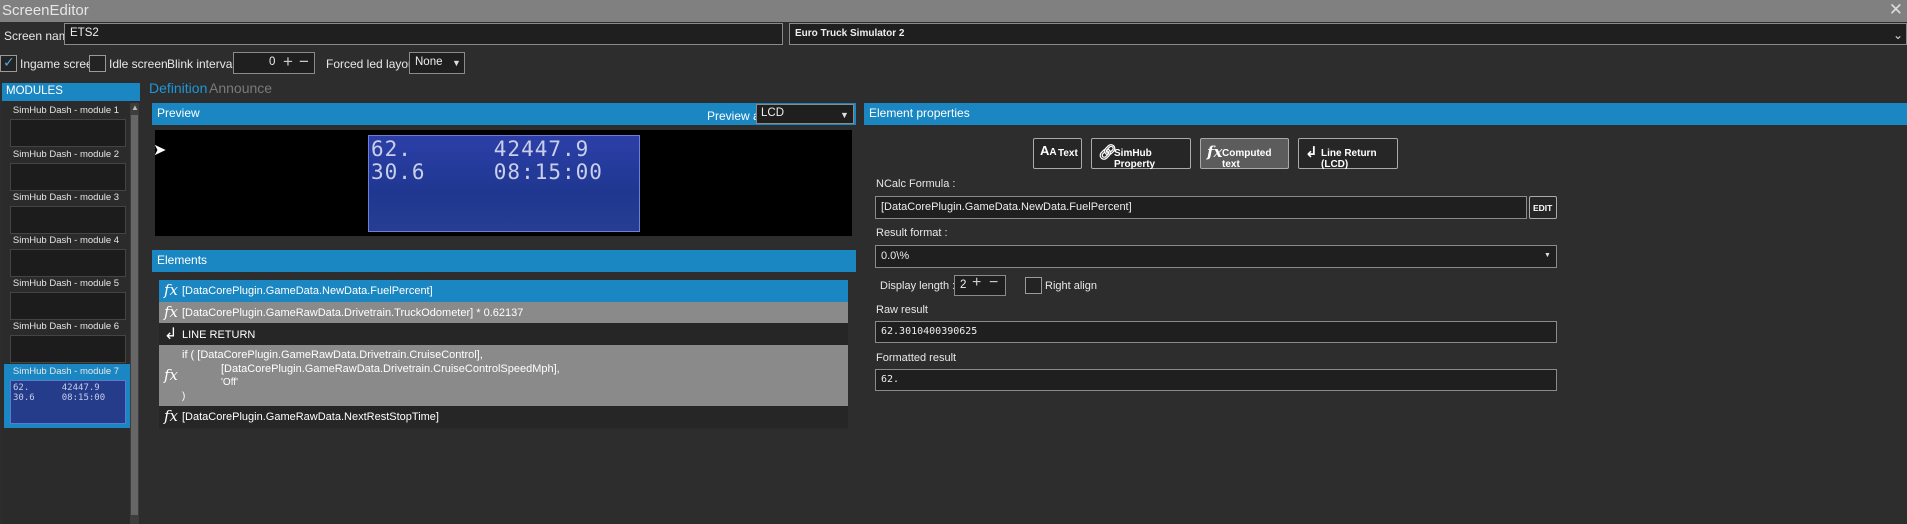 The height and width of the screenshot is (524, 1907). What do you see at coordinates (229, 382) in the screenshot?
I see `element-text-line: 'Off'` at bounding box center [229, 382].